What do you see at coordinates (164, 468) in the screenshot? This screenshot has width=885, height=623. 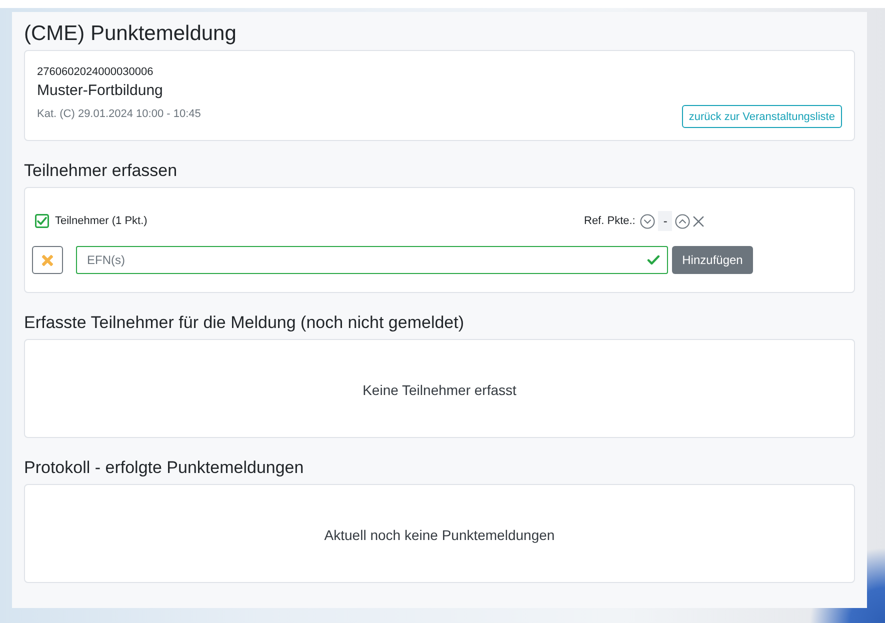 I see `section-heading: Protokoll - erfolgte Punktemeldungen` at bounding box center [164, 468].